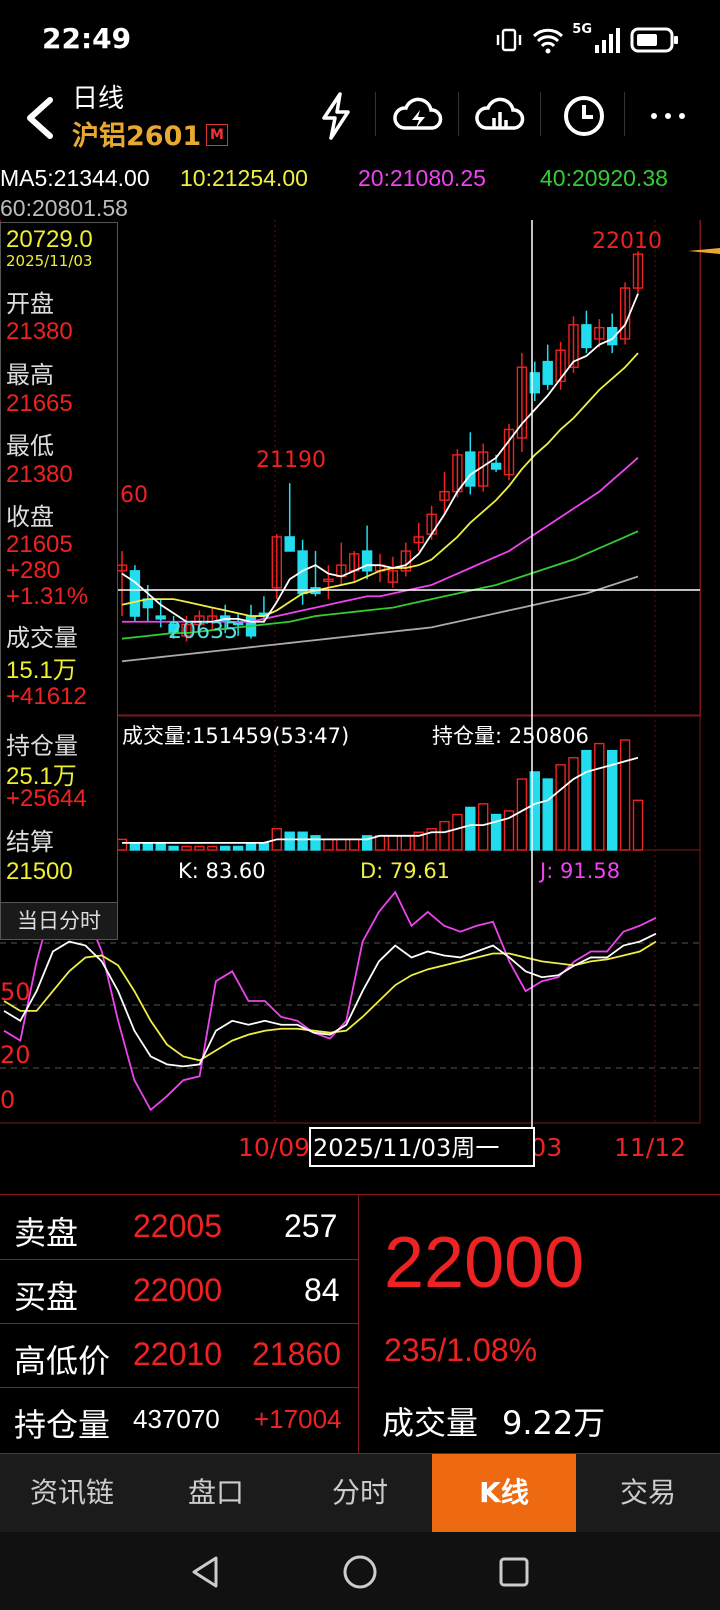  I want to click on ma40-value: 40:20920.38, so click(604, 178).